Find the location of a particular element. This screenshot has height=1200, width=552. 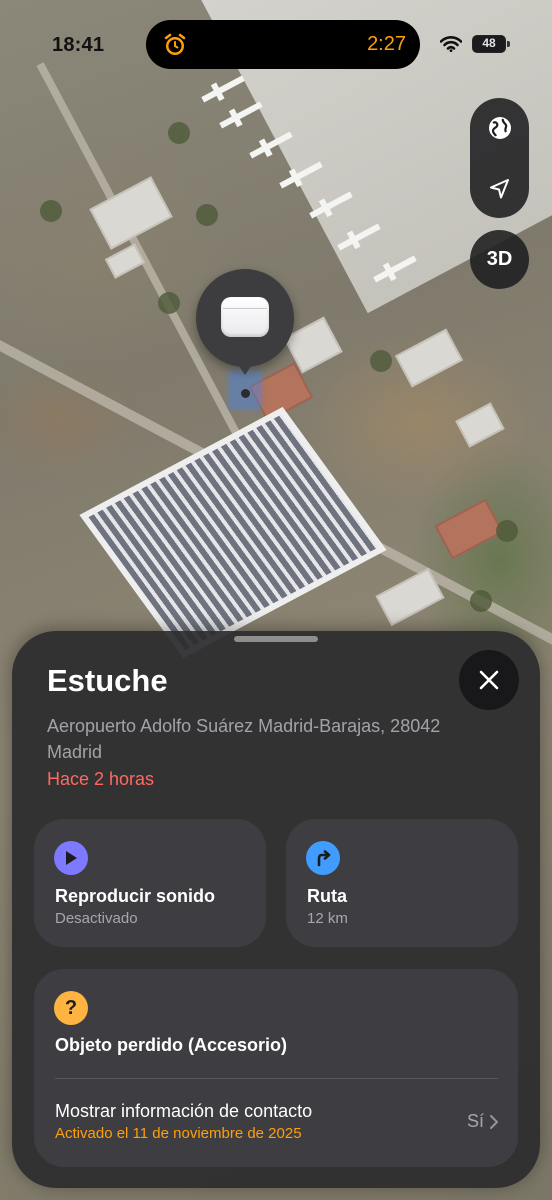

airpods-case-pin is located at coordinates (245, 322).